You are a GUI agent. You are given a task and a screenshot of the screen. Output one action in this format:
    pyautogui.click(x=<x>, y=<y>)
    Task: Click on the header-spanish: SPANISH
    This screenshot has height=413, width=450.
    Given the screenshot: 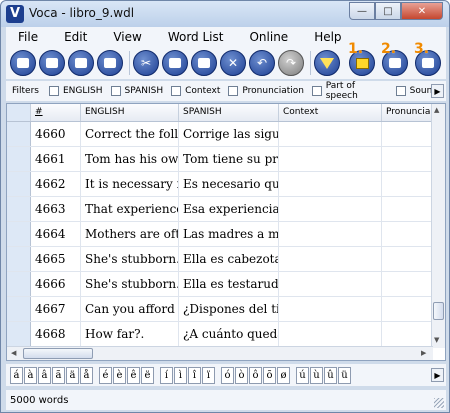 What is the action you would take?
    pyautogui.click(x=229, y=112)
    